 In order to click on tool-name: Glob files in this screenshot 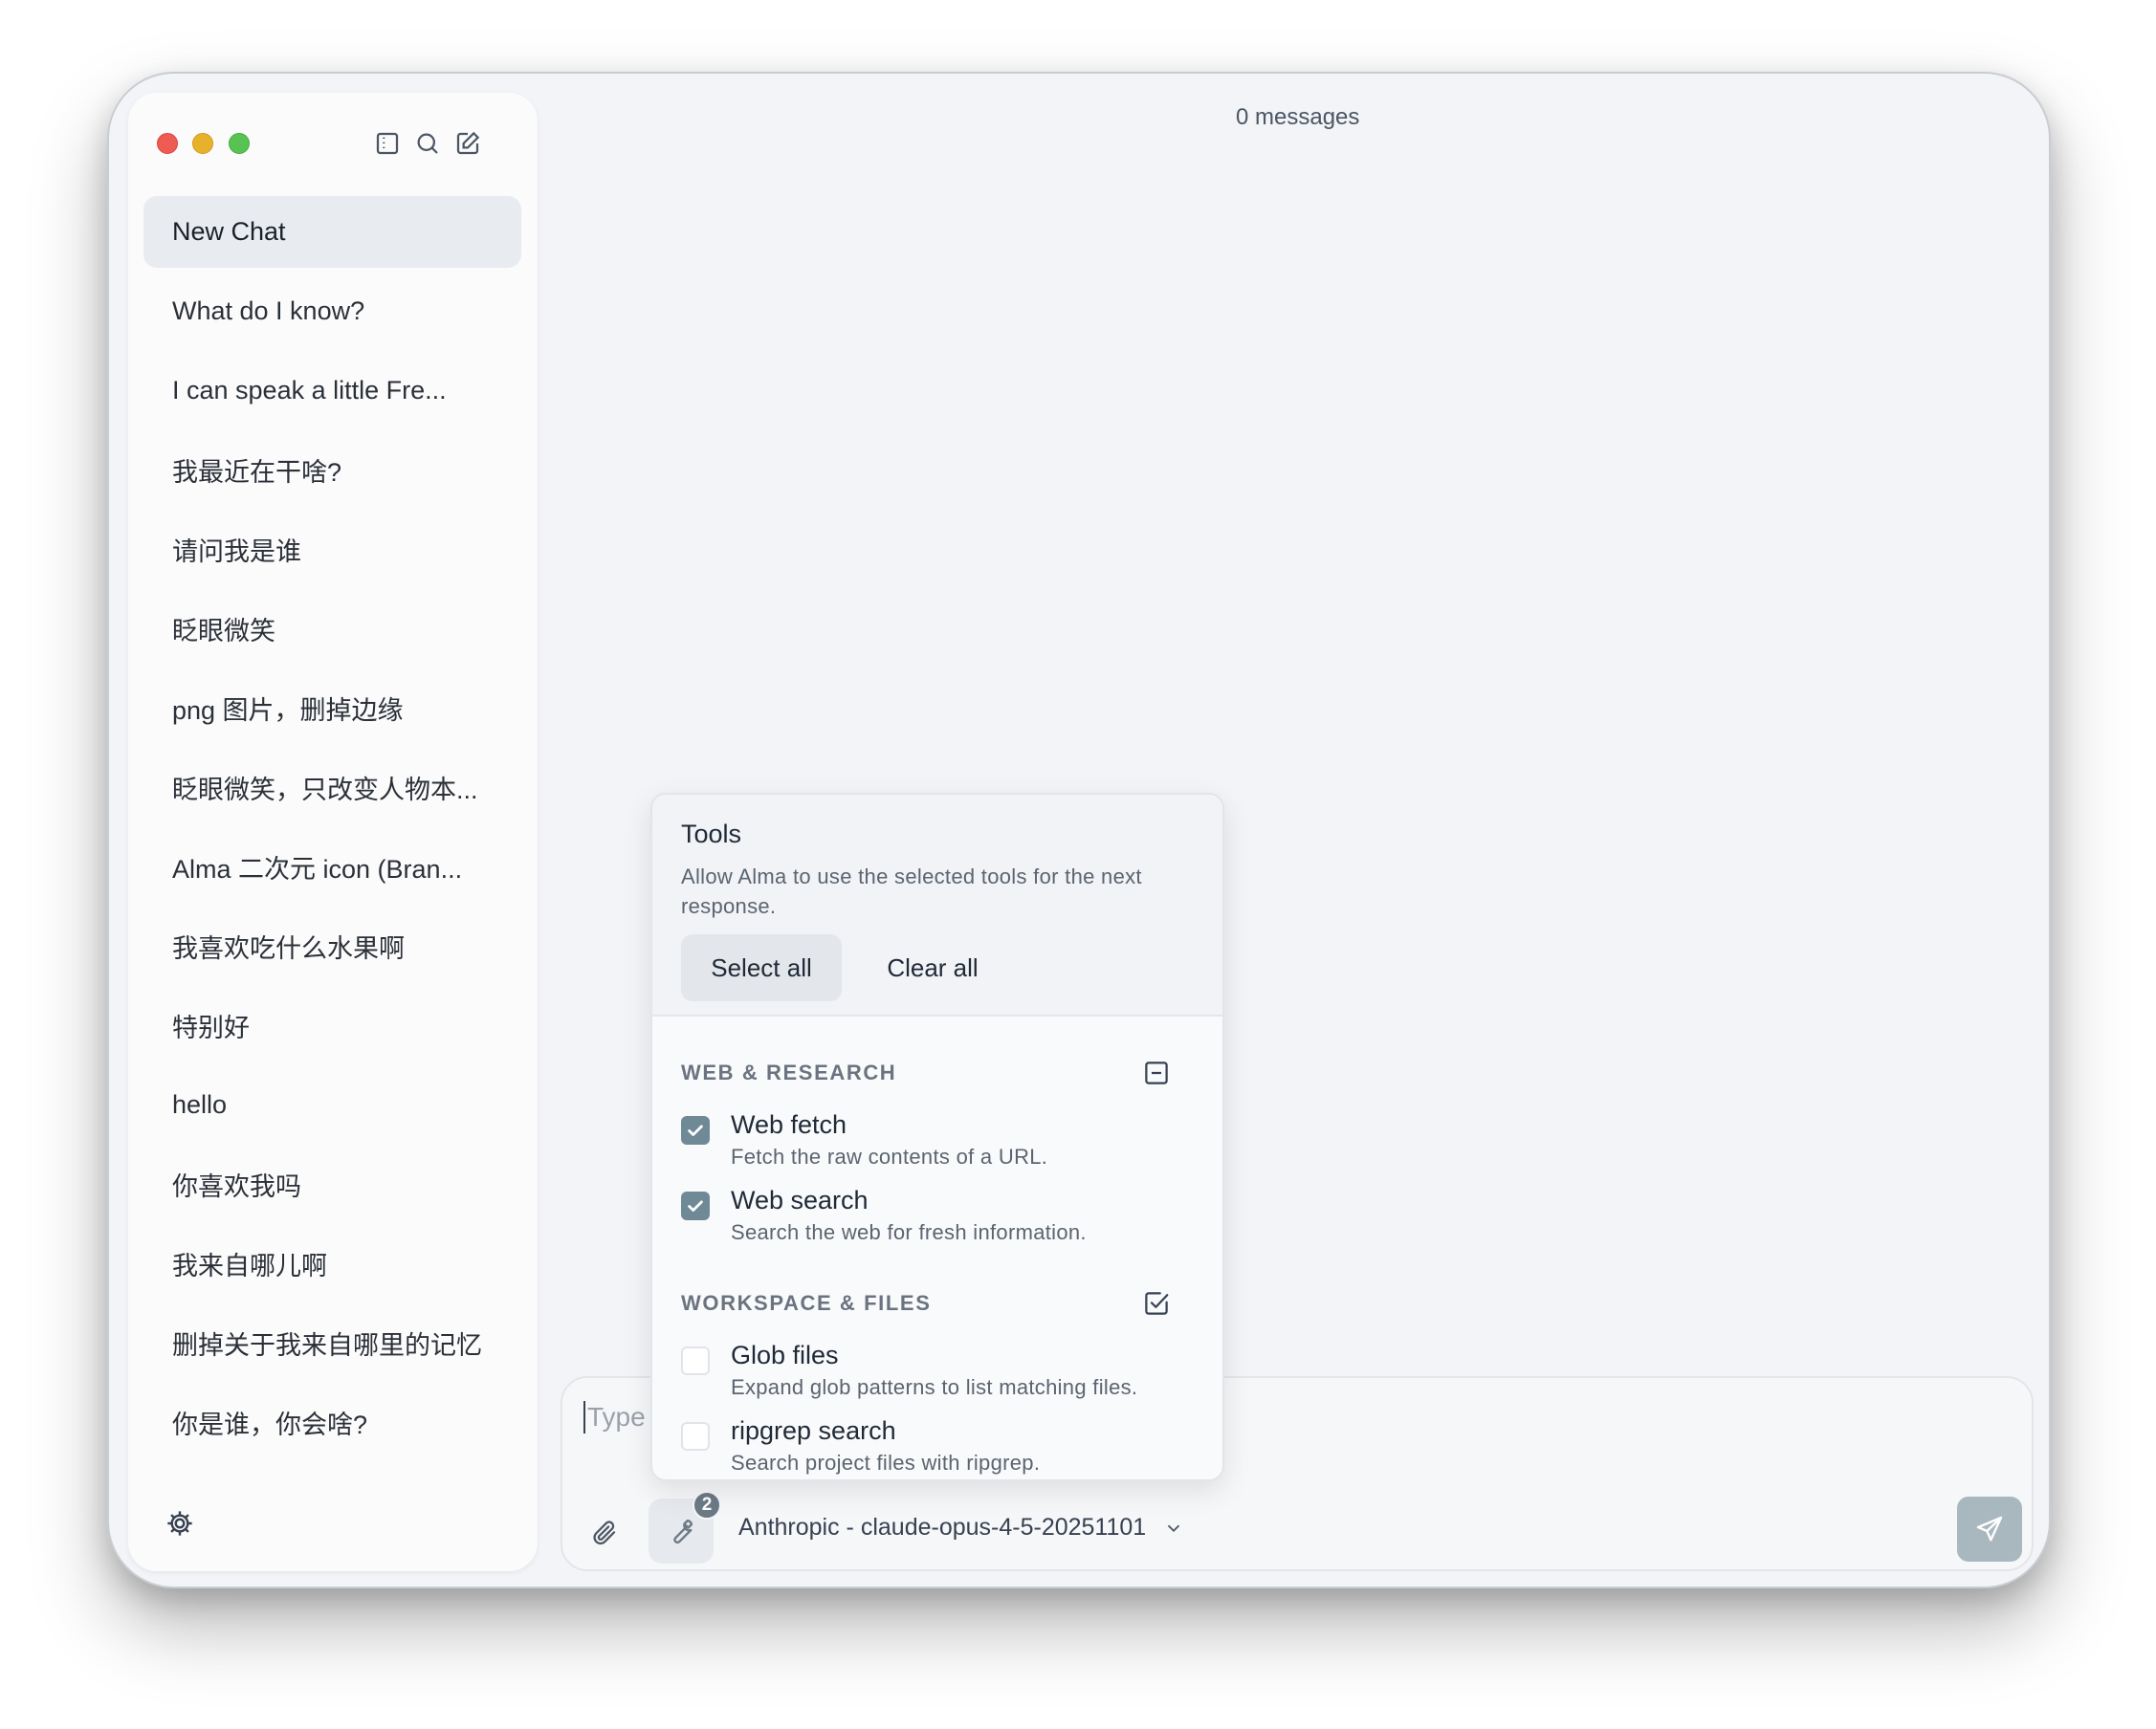, I will do `click(785, 1355)`.